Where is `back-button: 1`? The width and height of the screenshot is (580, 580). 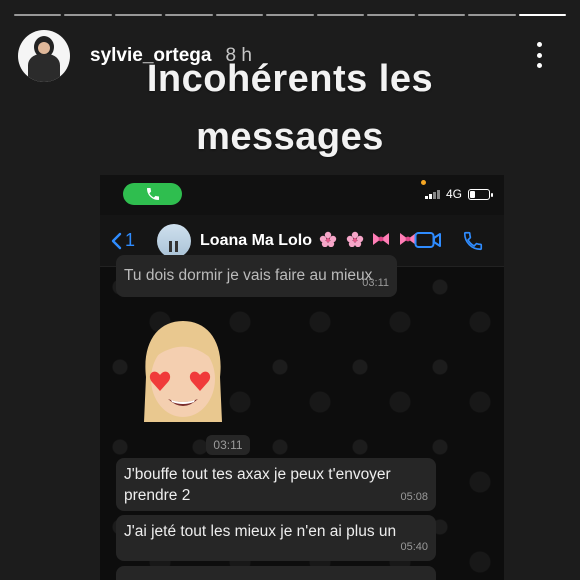 back-button: 1 is located at coordinates (122, 240).